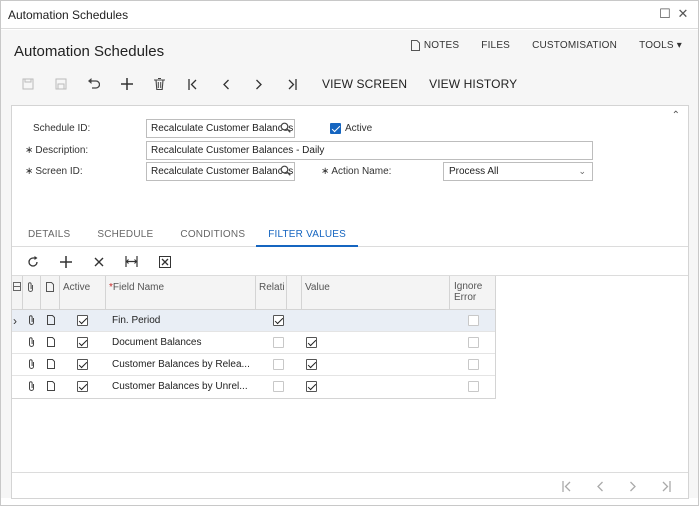  I want to click on field-name-cell: Document Balances, so click(181, 343).